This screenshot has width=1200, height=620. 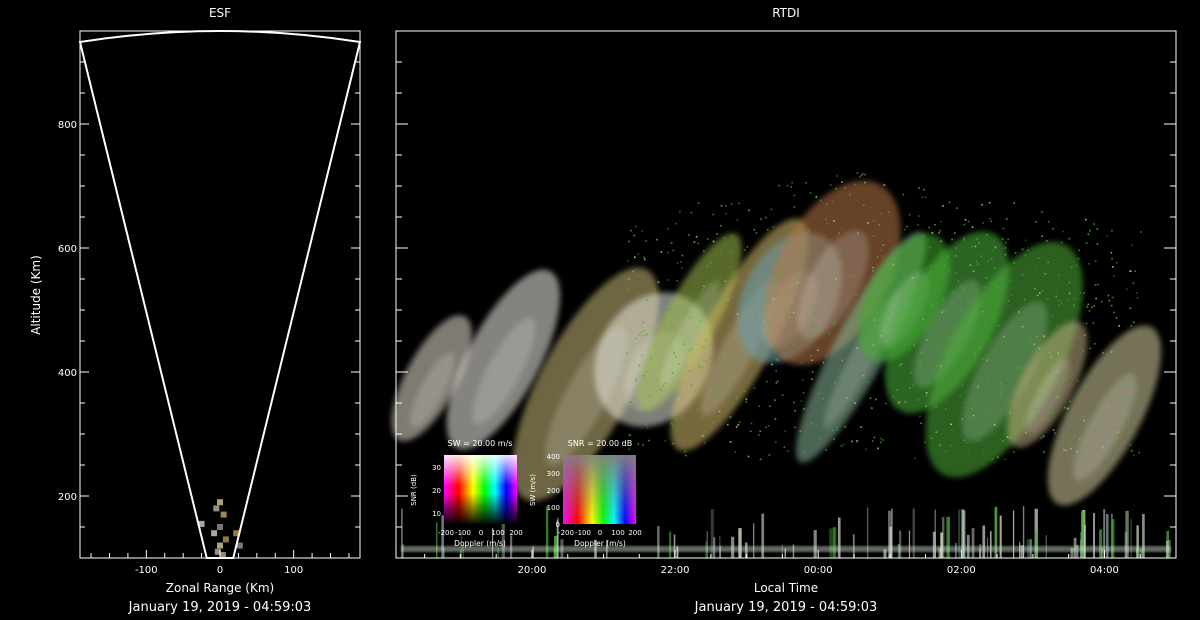 What do you see at coordinates (634, 533) in the screenshot?
I see `legend-snr-x-tick: 200` at bounding box center [634, 533].